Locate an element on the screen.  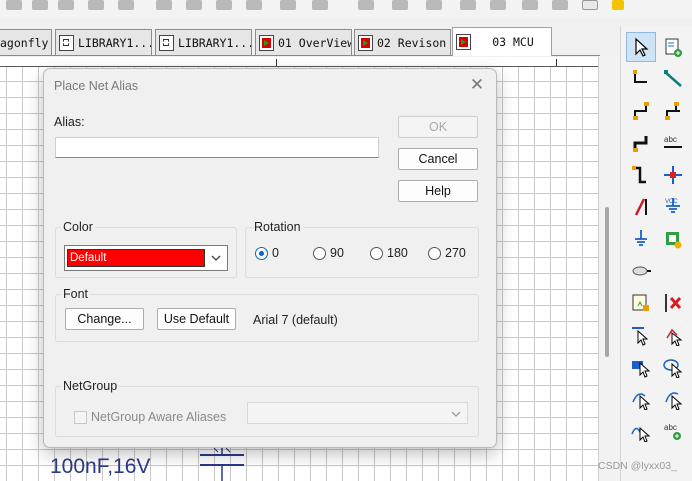
scrollbar-thumb is located at coordinates (607, 282).